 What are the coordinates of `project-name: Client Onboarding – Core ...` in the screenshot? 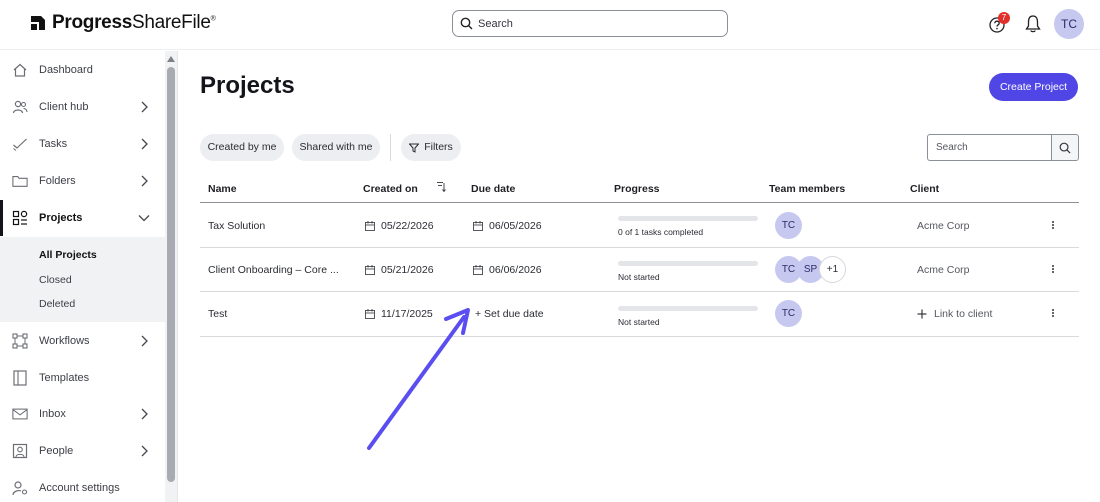 It's located at (273, 270).